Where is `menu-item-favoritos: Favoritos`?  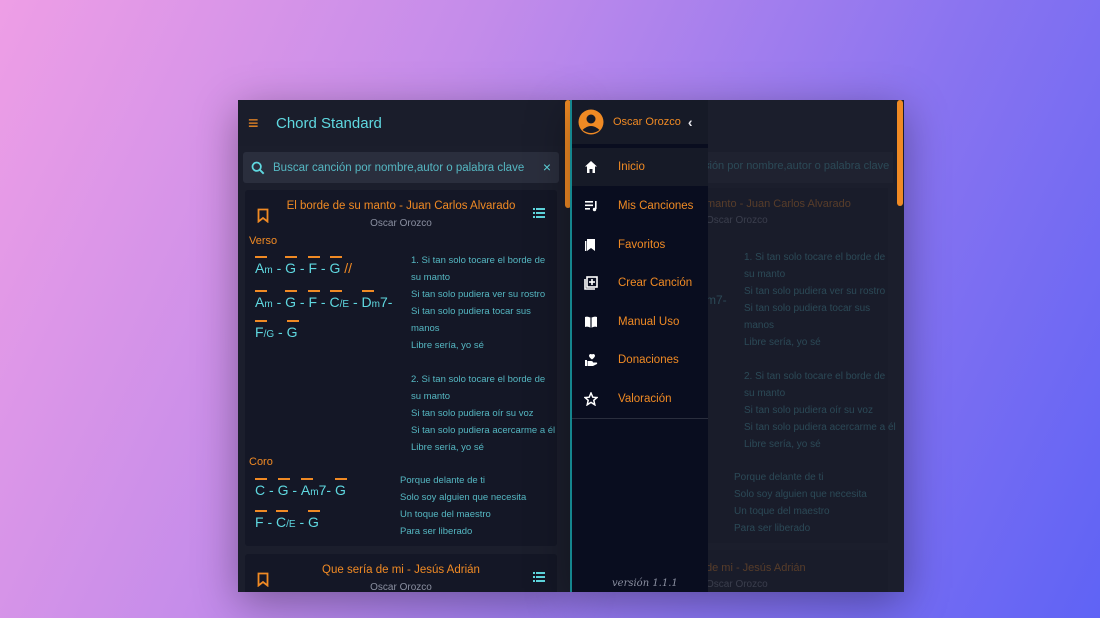
menu-item-favoritos: Favoritos is located at coordinates (640, 245).